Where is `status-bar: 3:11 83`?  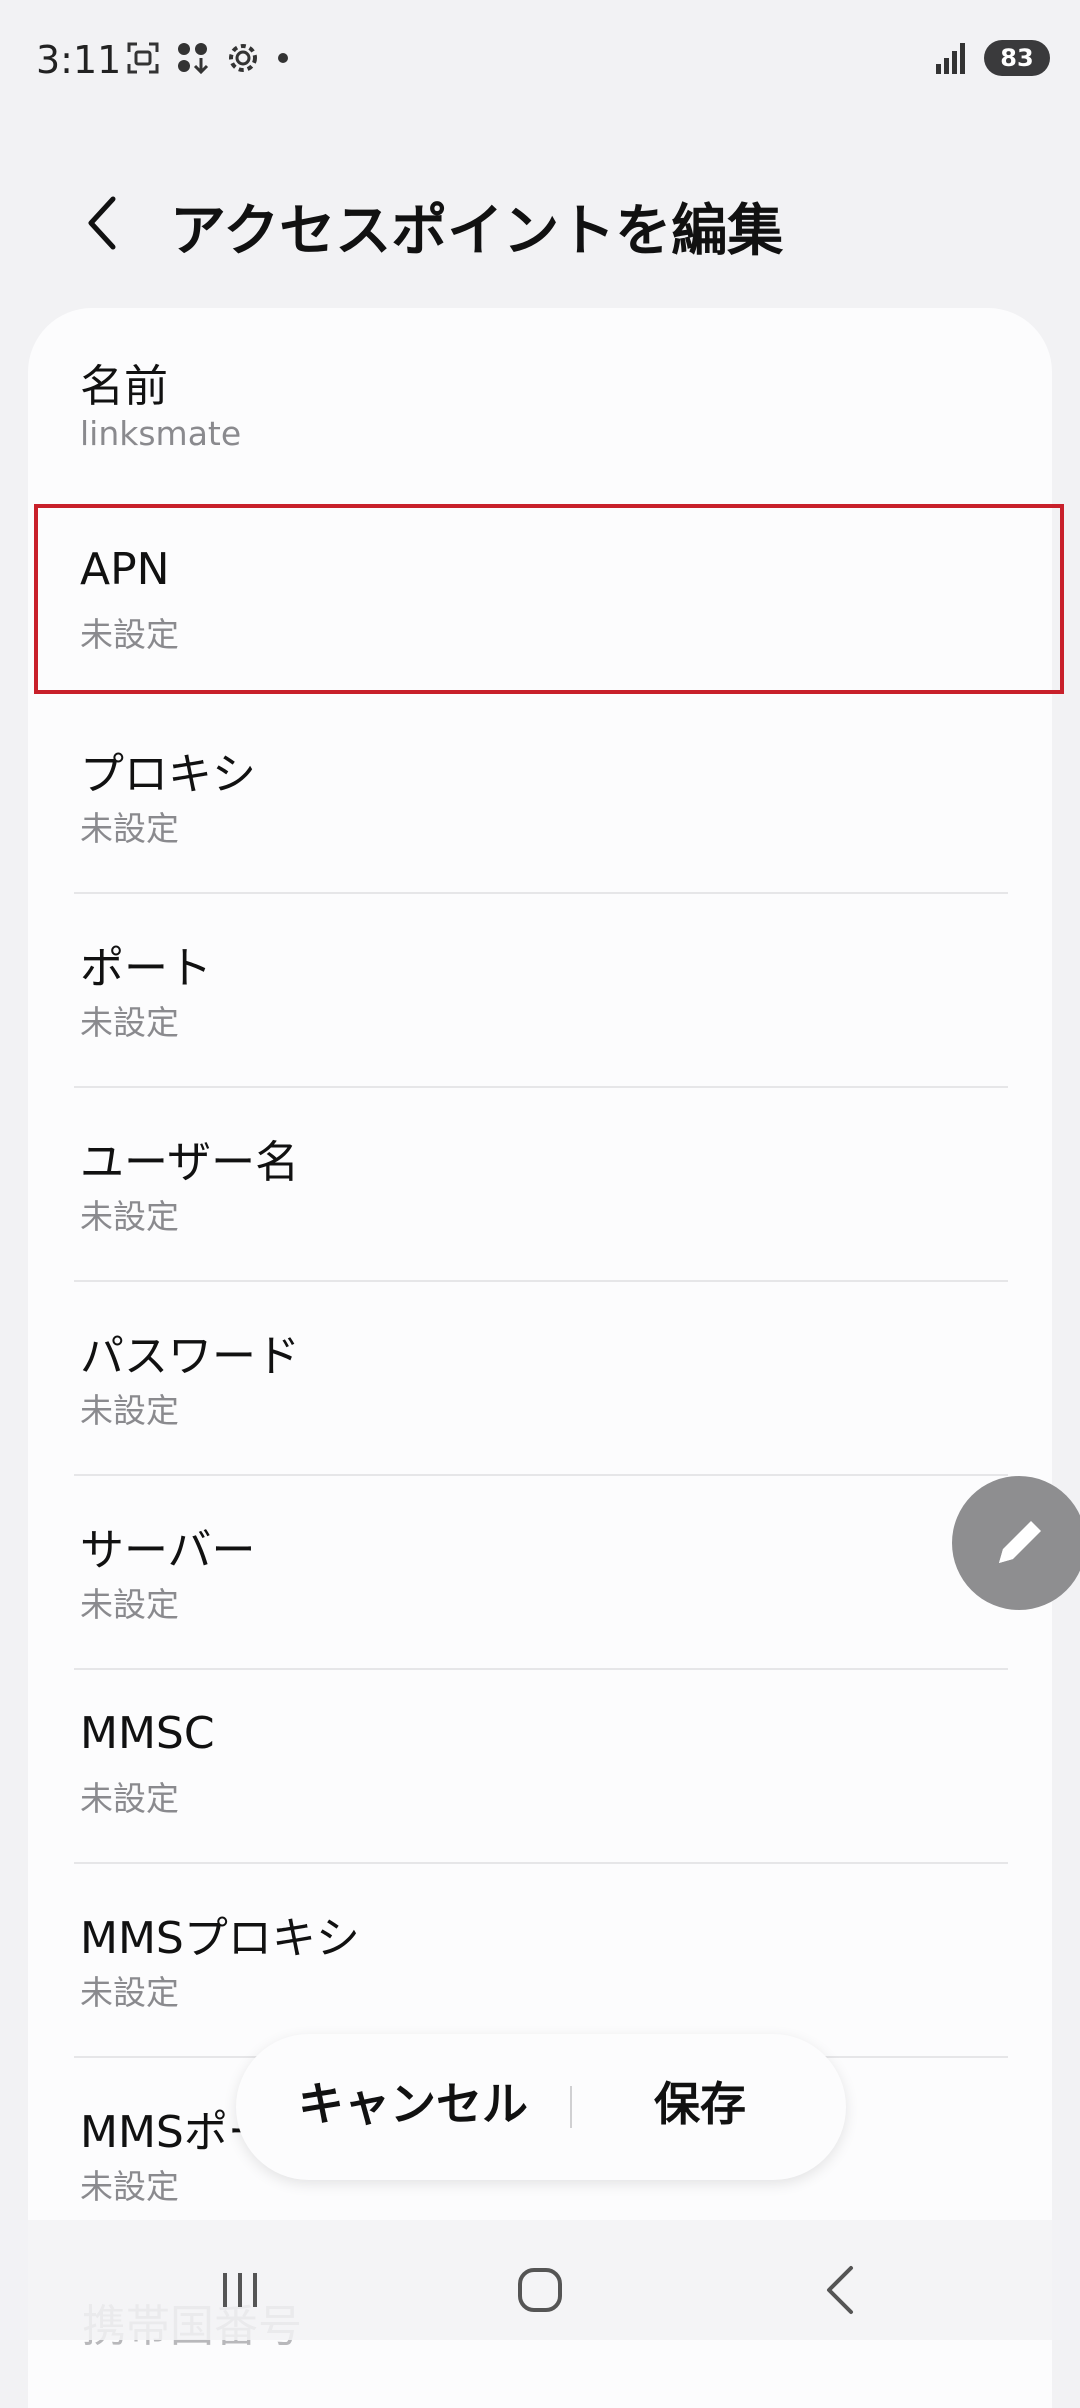 status-bar: 3:11 83 is located at coordinates (540, 60).